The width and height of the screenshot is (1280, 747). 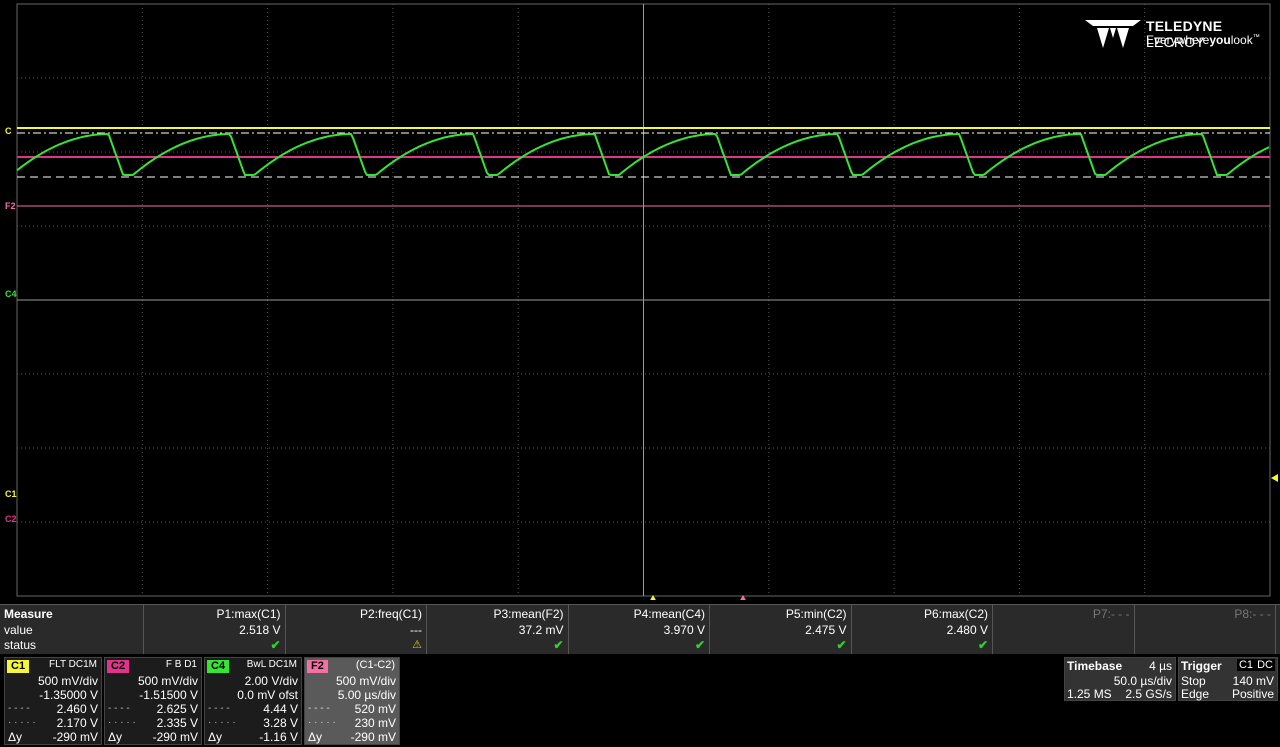 I want to click on c4-cursor-a: 4.44 V, so click(x=280, y=709).